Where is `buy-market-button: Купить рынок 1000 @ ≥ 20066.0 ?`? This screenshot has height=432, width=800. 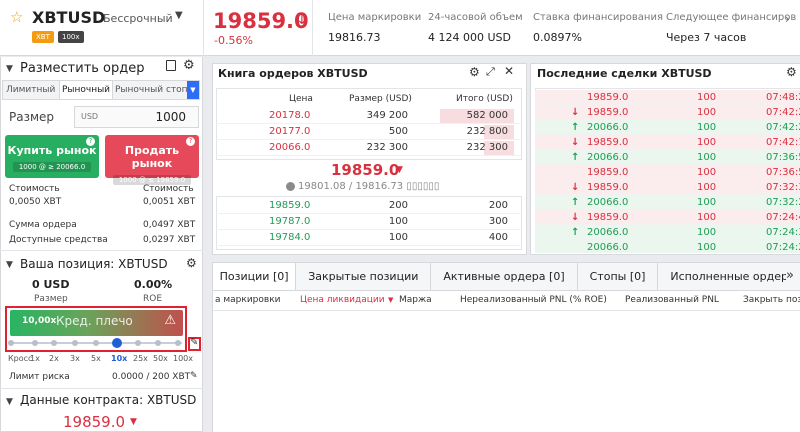 buy-market-button: Купить рынок 1000 @ ≥ 20066.0 ? is located at coordinates (52, 156).